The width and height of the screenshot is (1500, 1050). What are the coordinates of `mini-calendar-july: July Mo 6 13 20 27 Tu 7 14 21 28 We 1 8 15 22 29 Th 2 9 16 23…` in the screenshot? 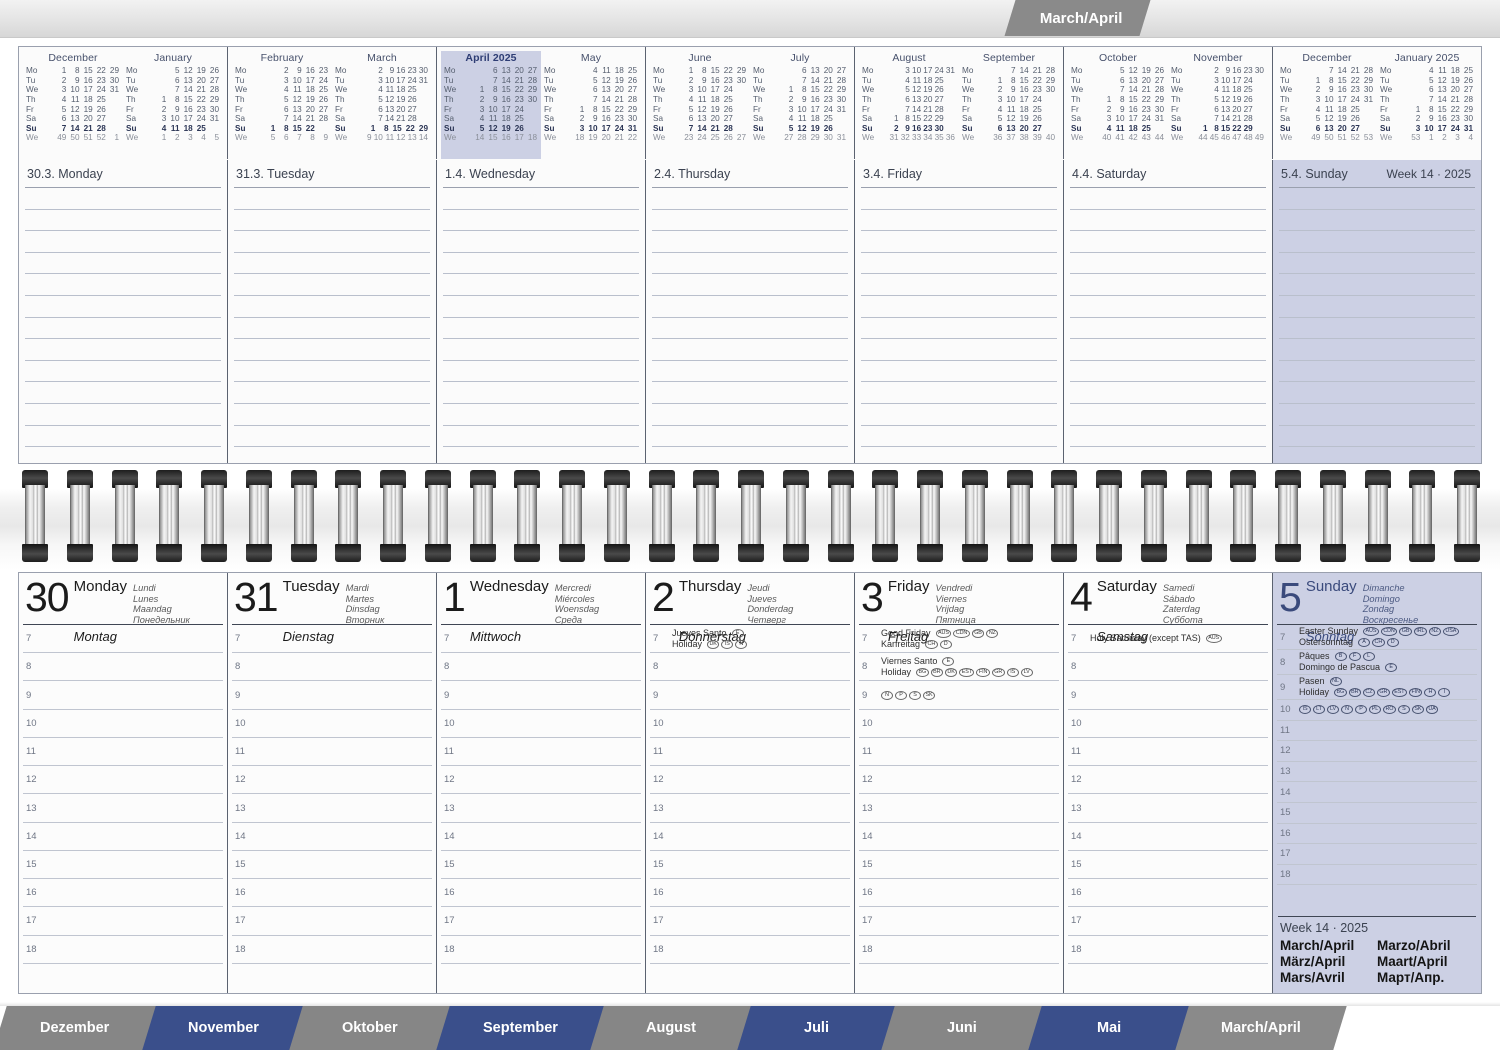 It's located at (800, 105).